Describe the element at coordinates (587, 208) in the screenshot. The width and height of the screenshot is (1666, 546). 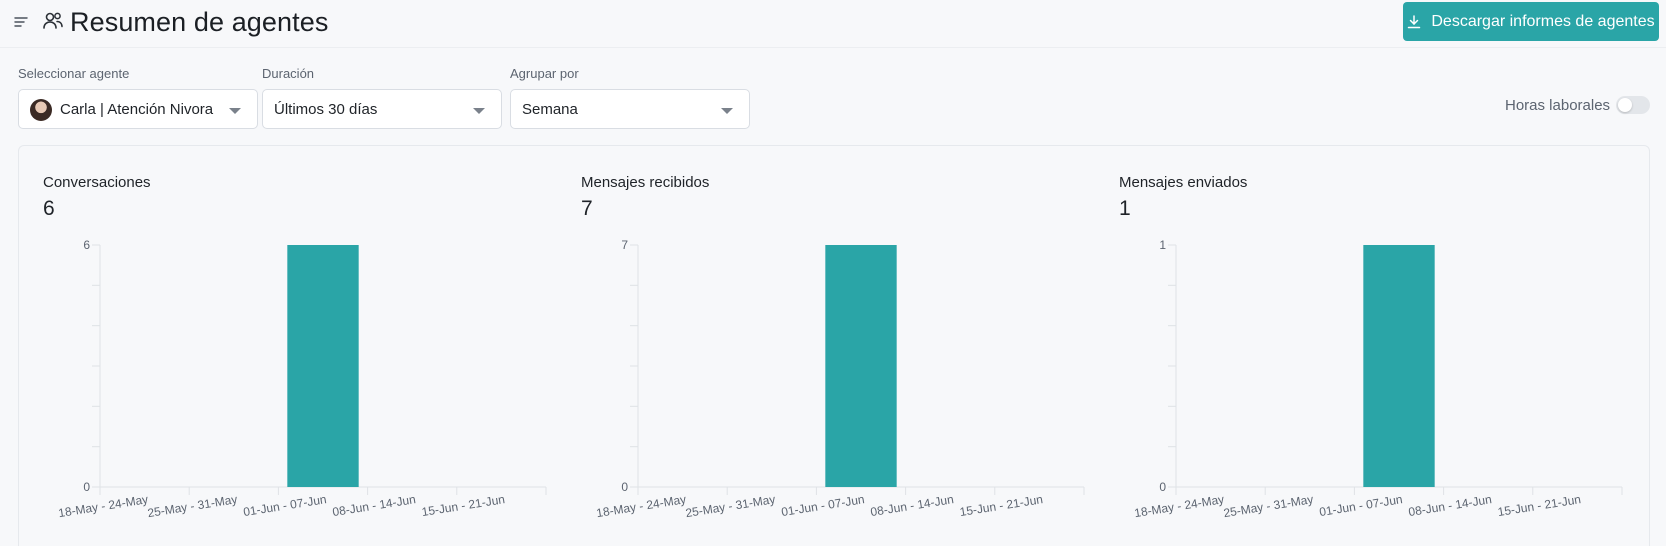
I see `metric-value-messages-received: 7` at that location.